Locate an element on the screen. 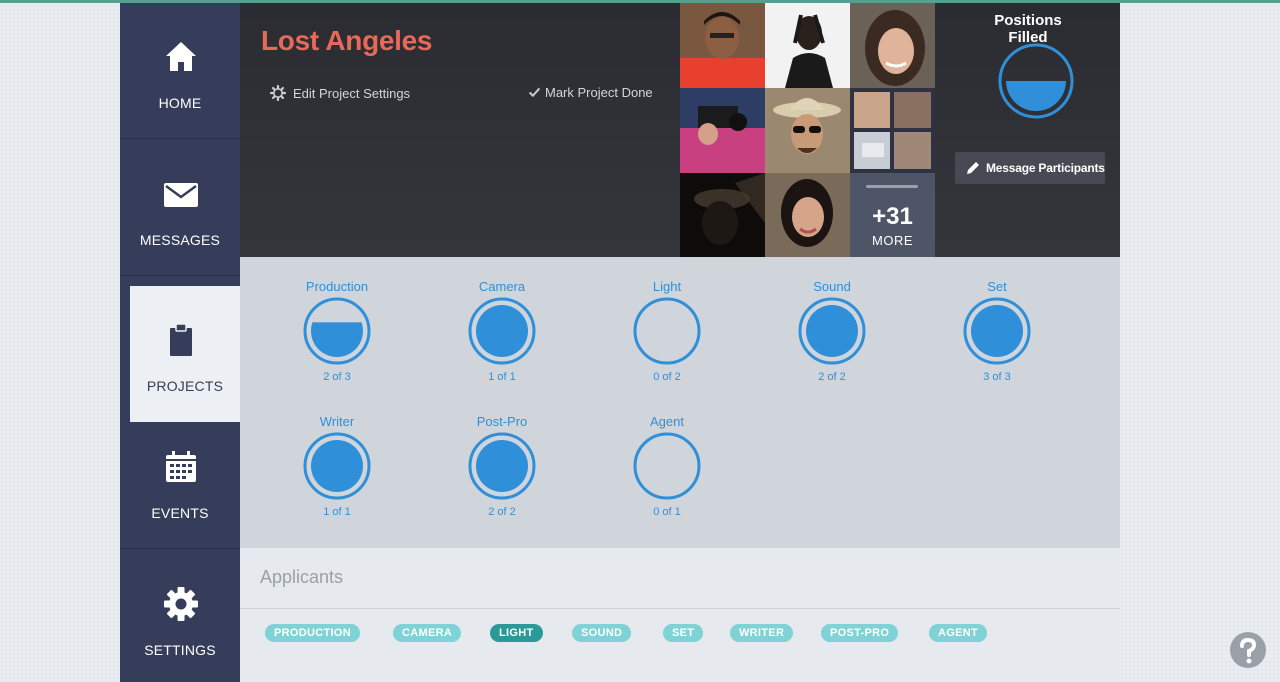 This screenshot has width=1280, height=682. sidebar-item-label: MESSAGES is located at coordinates (180, 240).